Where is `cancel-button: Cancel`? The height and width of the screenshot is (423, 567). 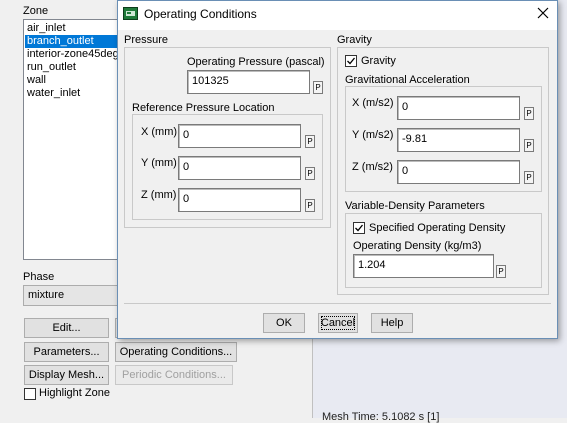
cancel-button: Cancel is located at coordinates (338, 323).